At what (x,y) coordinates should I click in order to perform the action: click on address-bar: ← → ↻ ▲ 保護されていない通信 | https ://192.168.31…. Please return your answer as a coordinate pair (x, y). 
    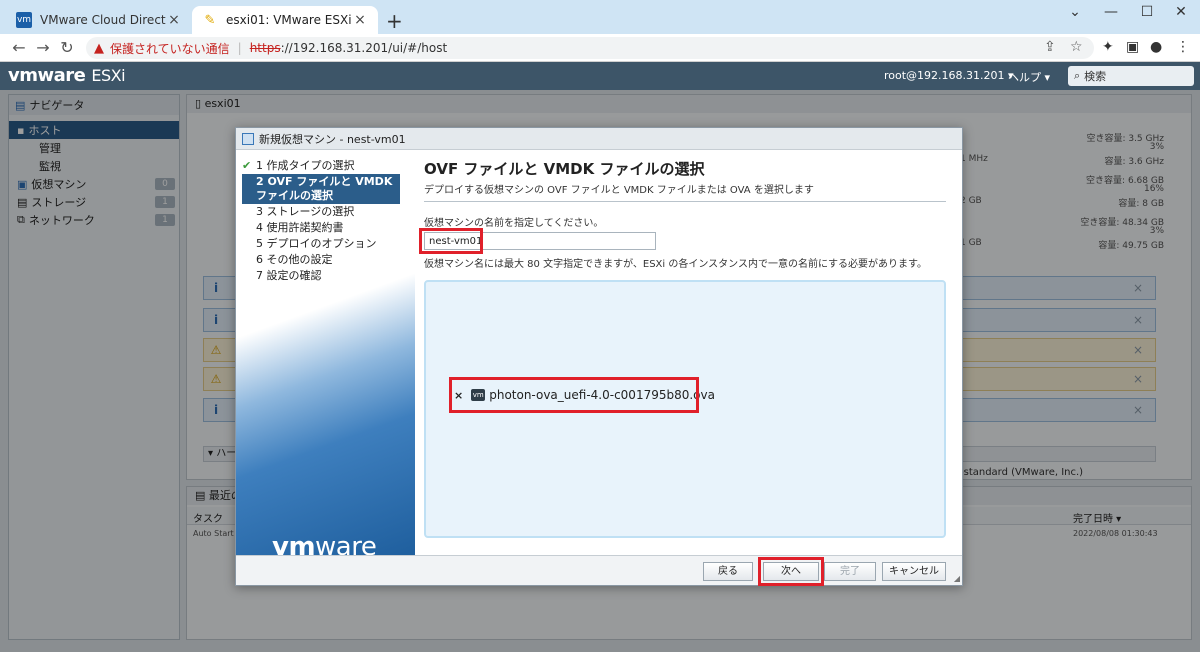
    Looking at the image, I should click on (600, 48).